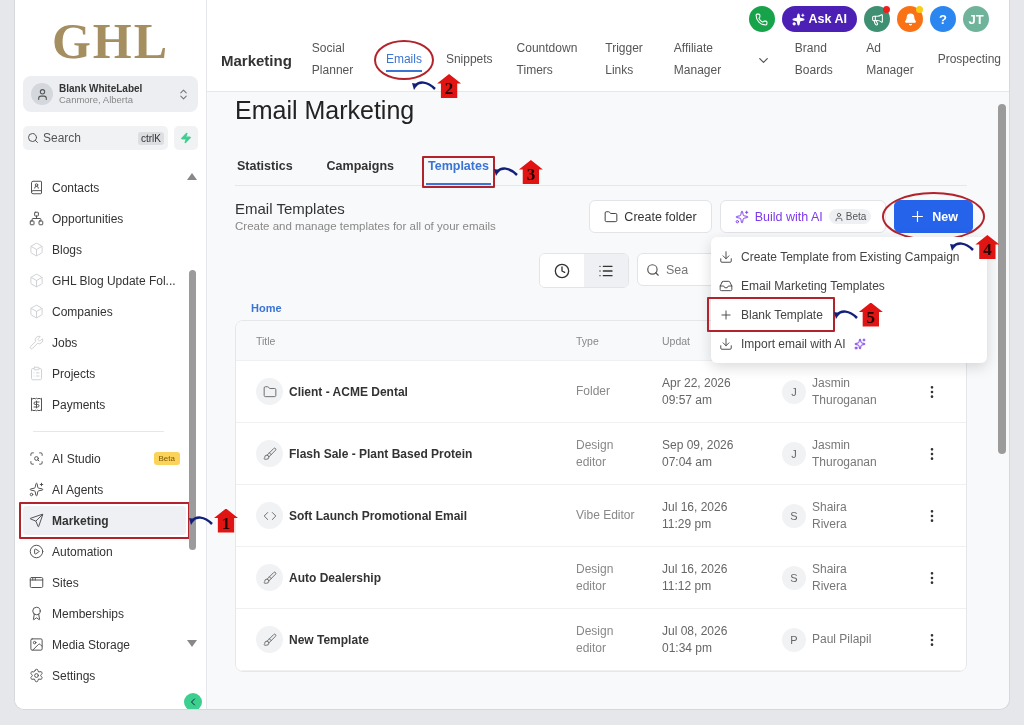 The image size is (1024, 725). What do you see at coordinates (771, 314) in the screenshot?
I see `menu-item: Blank Template` at bounding box center [771, 314].